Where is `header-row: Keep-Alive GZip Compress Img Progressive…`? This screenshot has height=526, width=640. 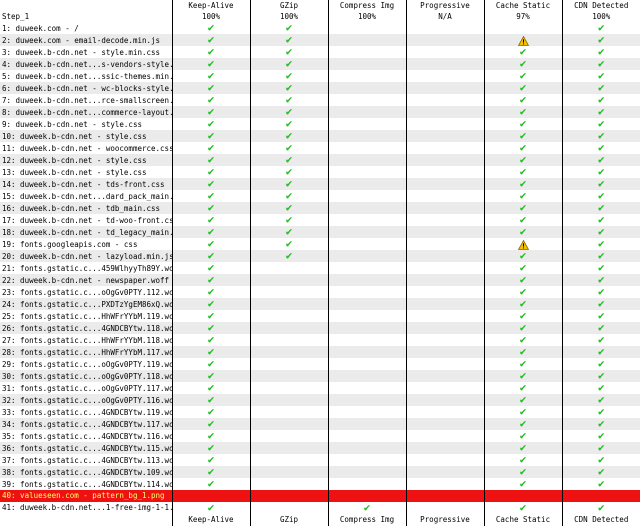 header-row: Keep-Alive GZip Compress Img Progressive… is located at coordinates (320, 5).